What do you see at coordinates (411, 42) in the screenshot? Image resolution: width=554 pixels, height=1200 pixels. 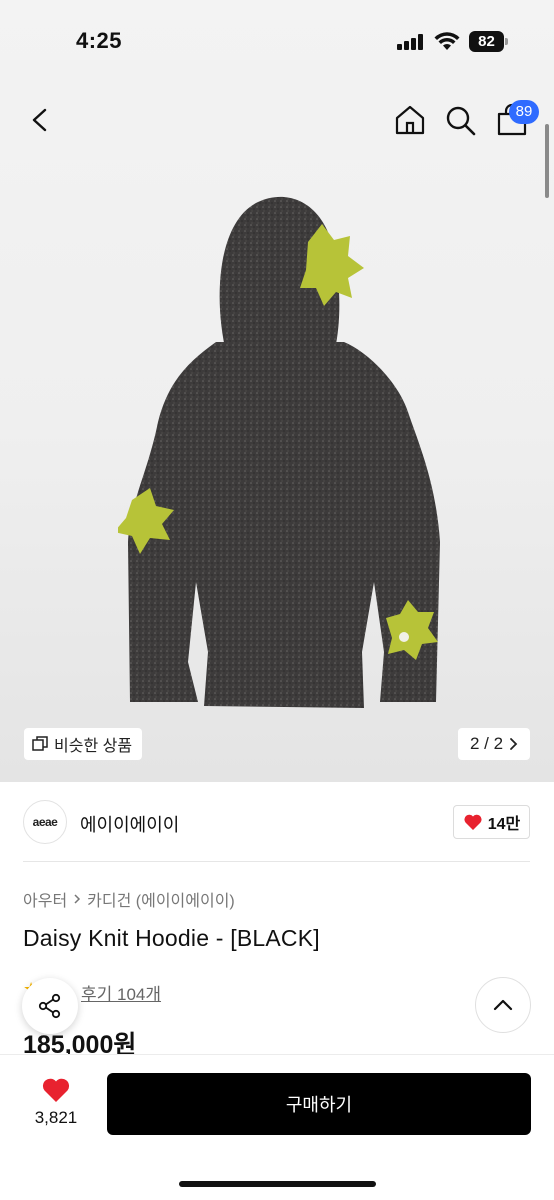 I see `cellular-signal-icon` at bounding box center [411, 42].